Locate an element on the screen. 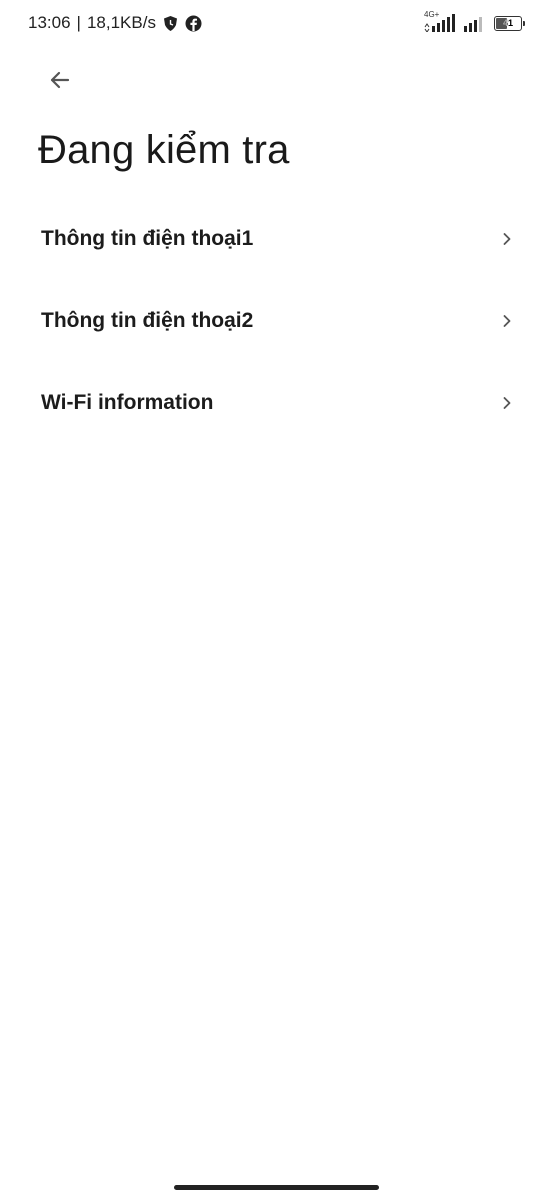 This screenshot has width=554, height=1200. status-bar: 13:06 | 18,1KB/s 4G+ 41 is located at coordinates (277, 24).